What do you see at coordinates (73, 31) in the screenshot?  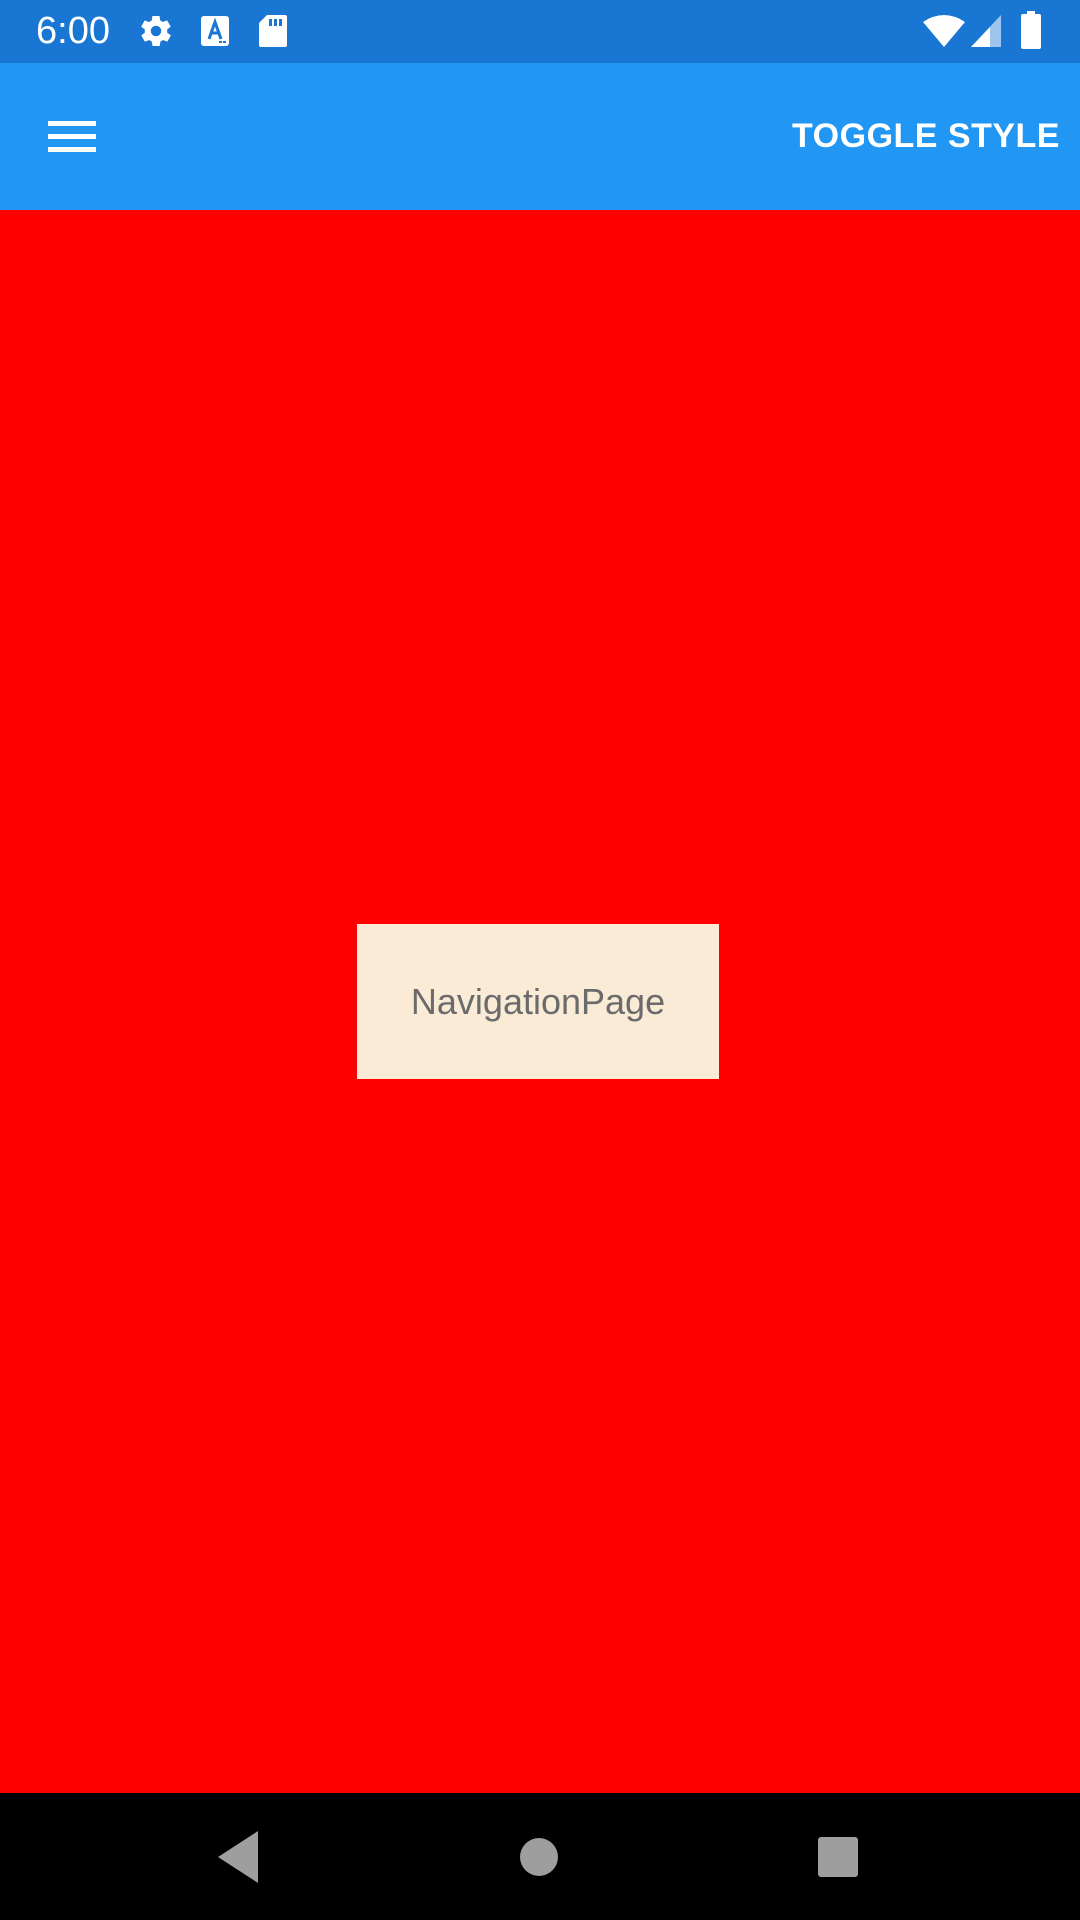 I see `status-time: 6:00` at bounding box center [73, 31].